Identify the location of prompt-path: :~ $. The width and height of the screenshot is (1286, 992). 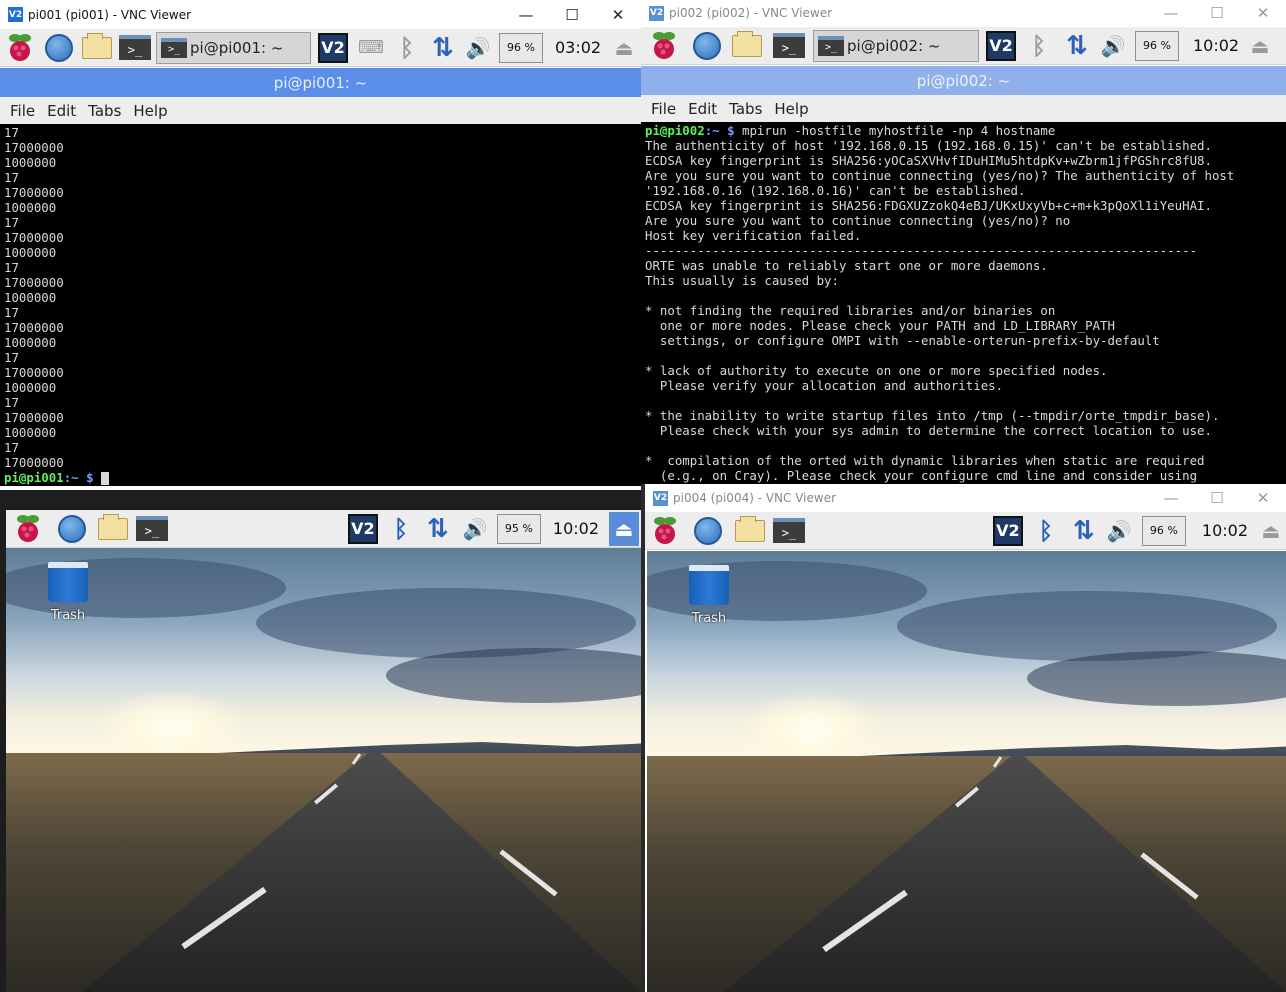
(82, 477).